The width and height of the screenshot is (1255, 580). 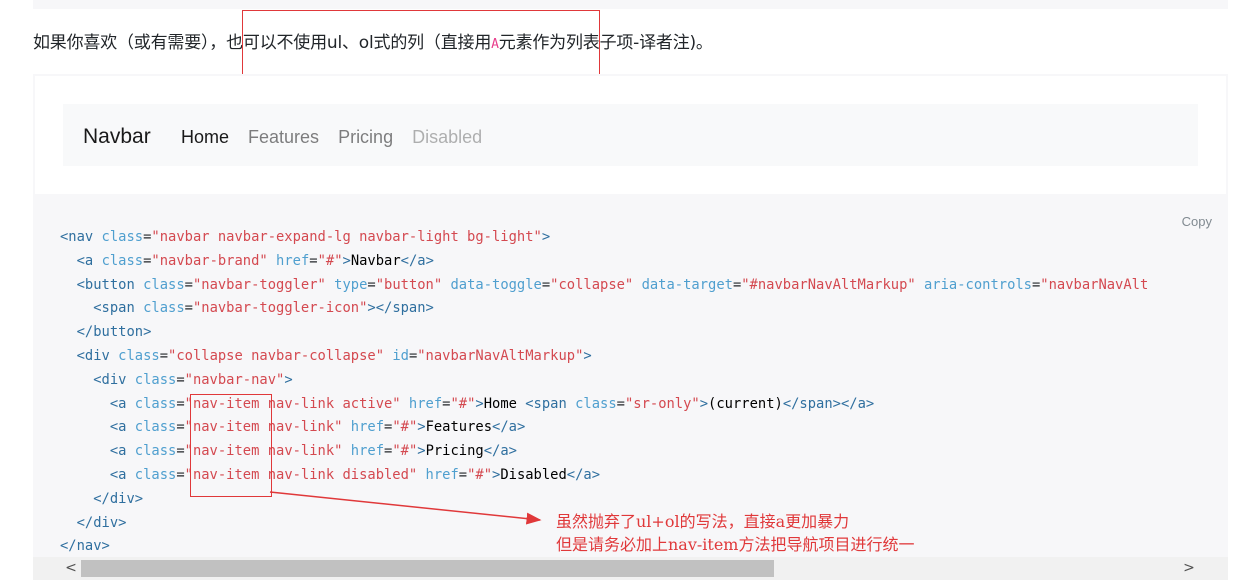 I want to click on annotation-line-1: 虽然抛弃了ul+ol的写法，直接a更加暴力, so click(x=703, y=521).